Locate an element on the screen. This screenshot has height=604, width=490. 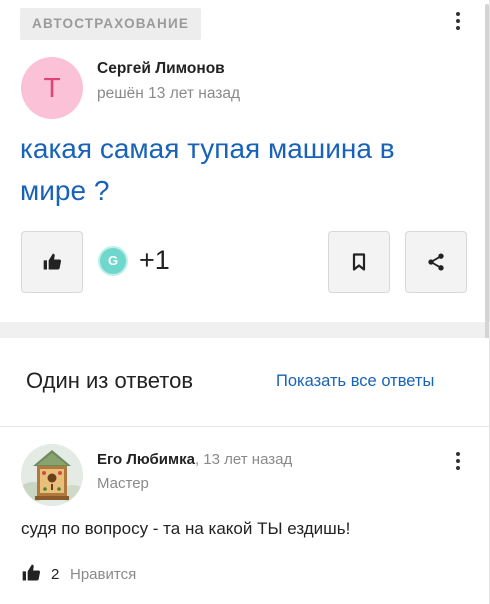
bookmark-icon is located at coordinates (359, 262).